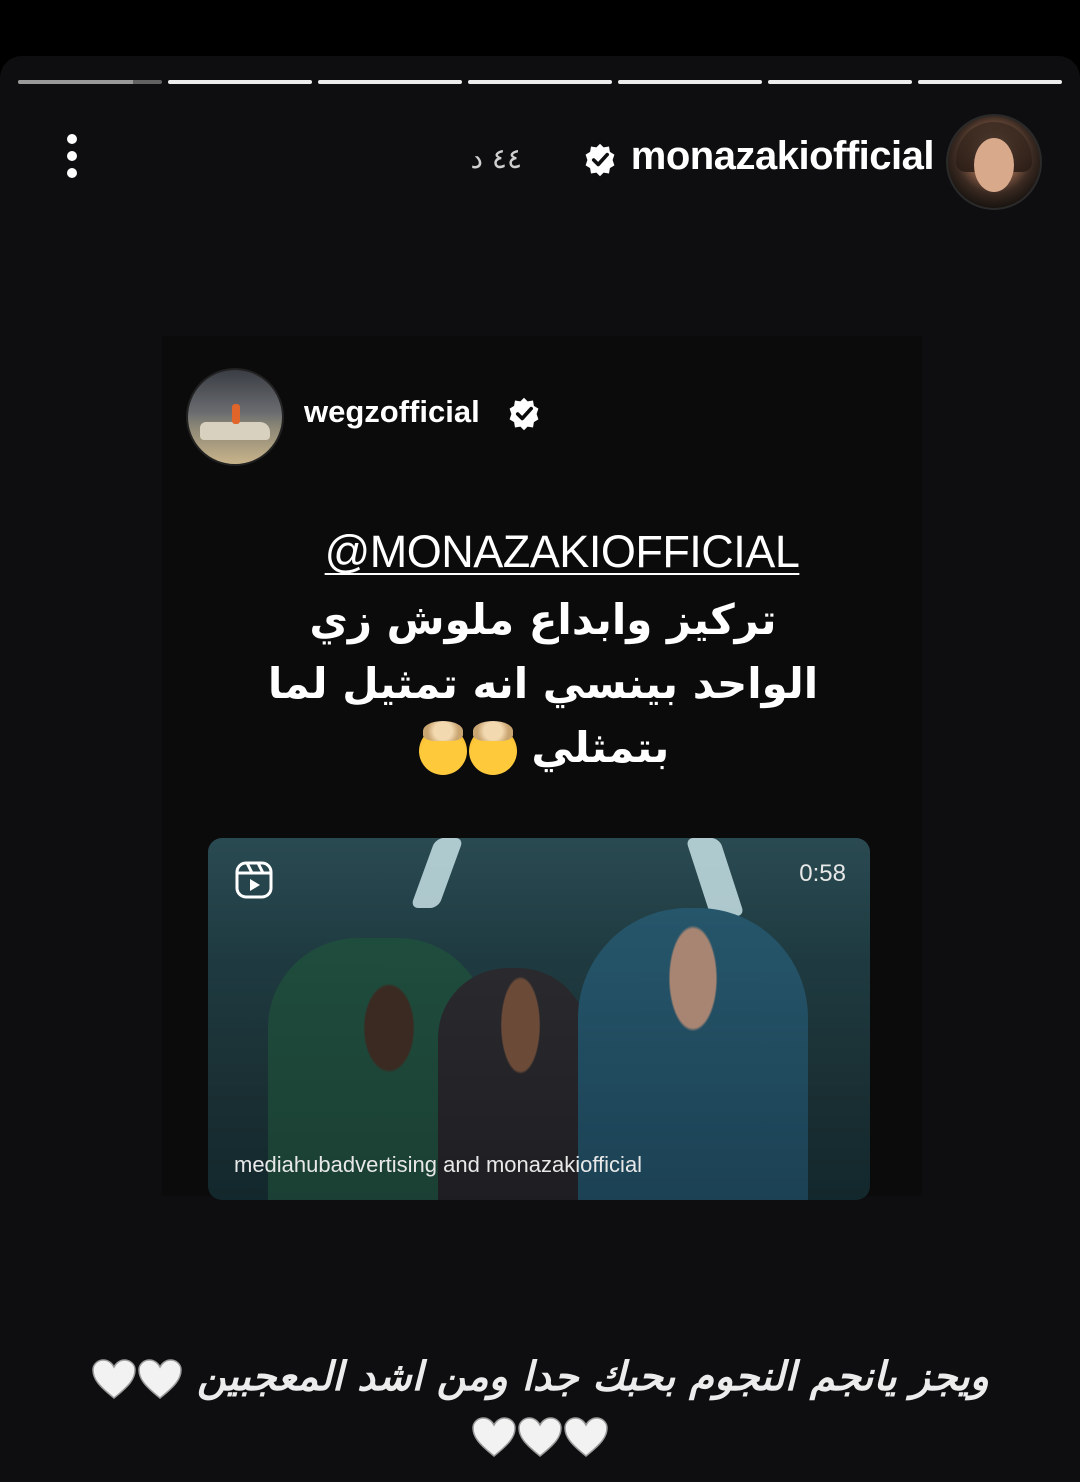 This screenshot has height=1482, width=1080. Describe the element at coordinates (562, 552) in the screenshot. I see `mention-link: @MONAZAKIOFFICIAL` at that location.